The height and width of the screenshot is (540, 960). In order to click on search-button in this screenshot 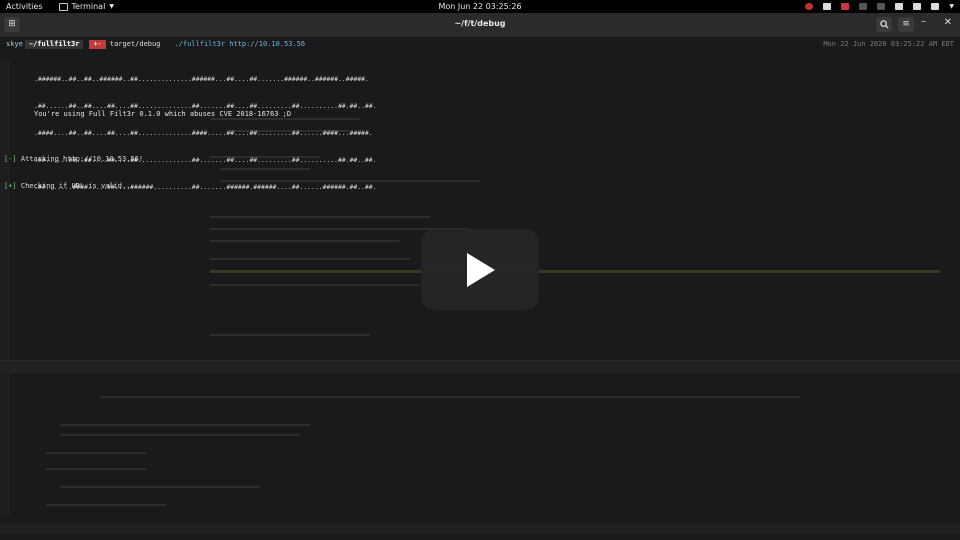, I will do `click(884, 24)`.